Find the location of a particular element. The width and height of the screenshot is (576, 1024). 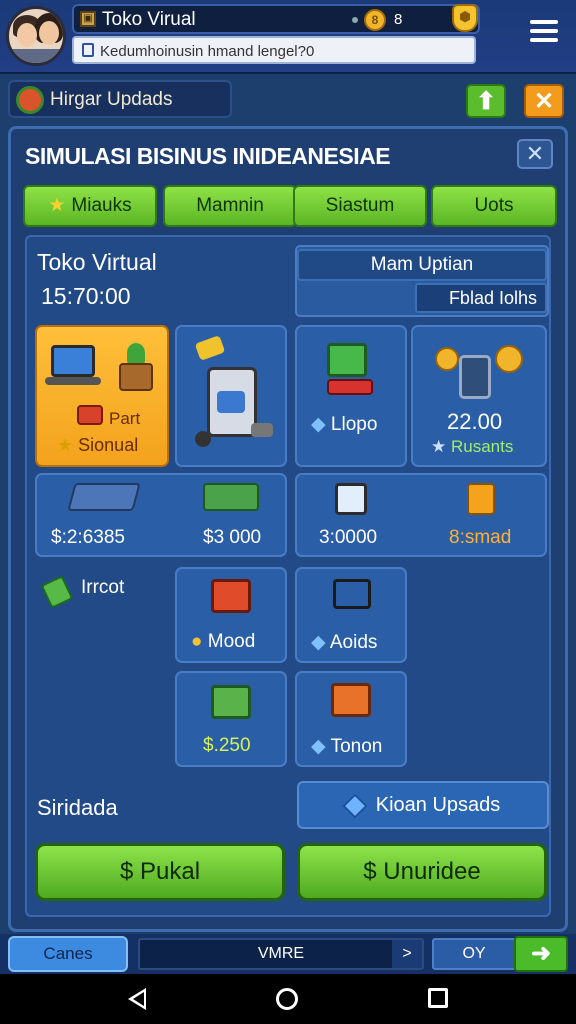

updates-banner: Hirgar Updads is located at coordinates (120, 99).